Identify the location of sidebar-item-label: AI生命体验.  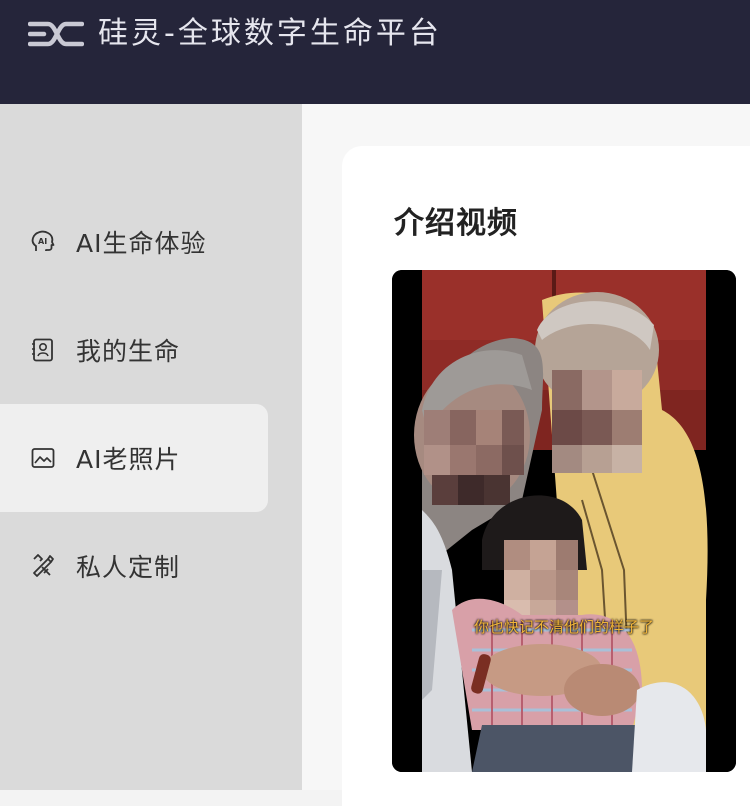
(141, 243).